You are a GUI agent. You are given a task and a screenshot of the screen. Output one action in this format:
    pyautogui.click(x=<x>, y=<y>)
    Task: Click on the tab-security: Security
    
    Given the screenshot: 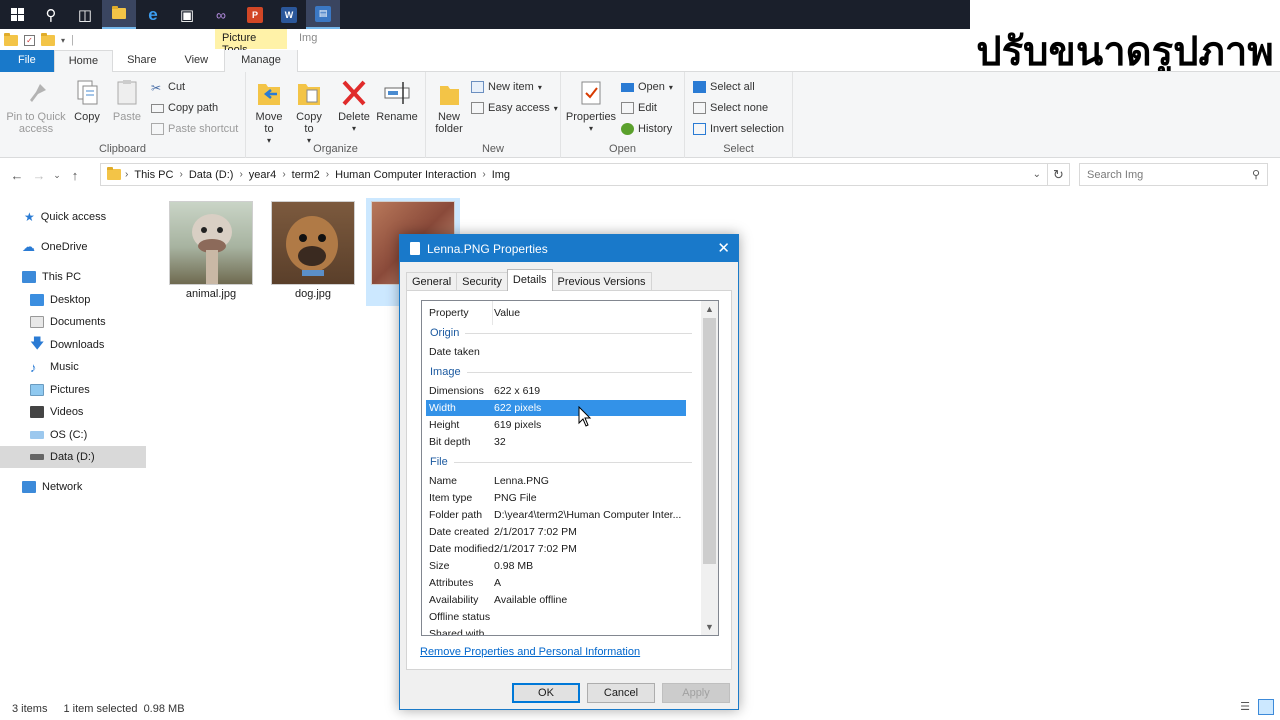 What is the action you would take?
    pyautogui.click(x=482, y=281)
    